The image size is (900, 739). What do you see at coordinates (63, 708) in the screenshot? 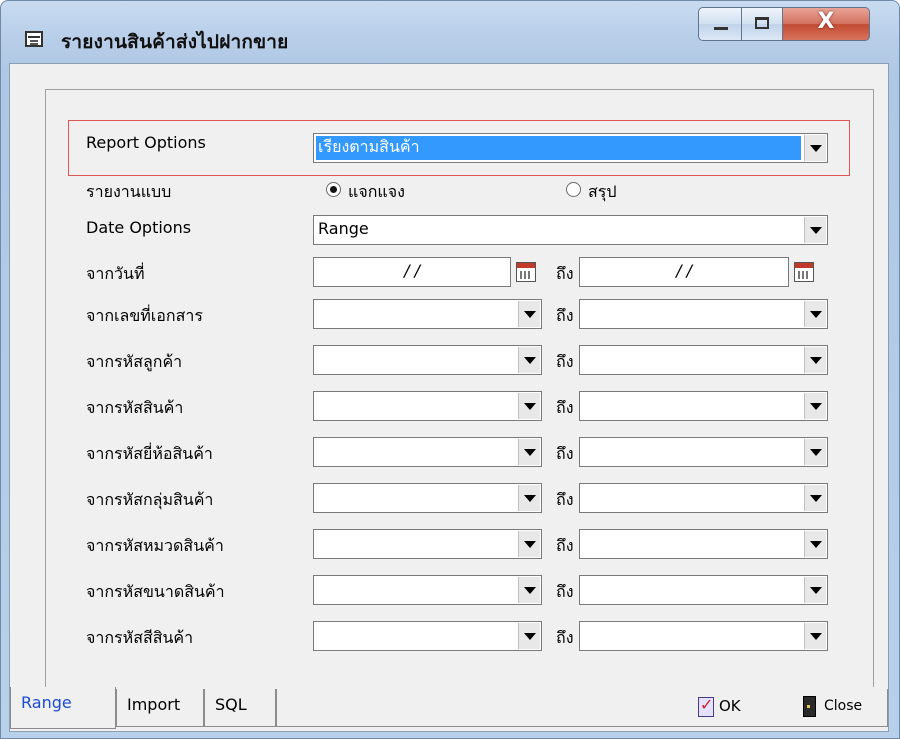
I see `tab-range: Range` at bounding box center [63, 708].